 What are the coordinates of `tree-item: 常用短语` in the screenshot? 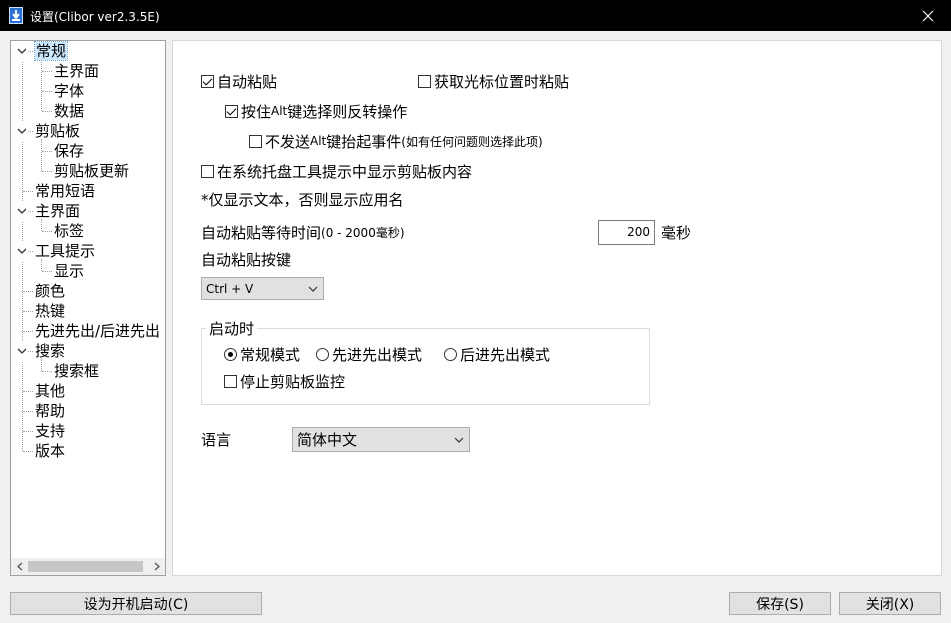 It's located at (65, 191).